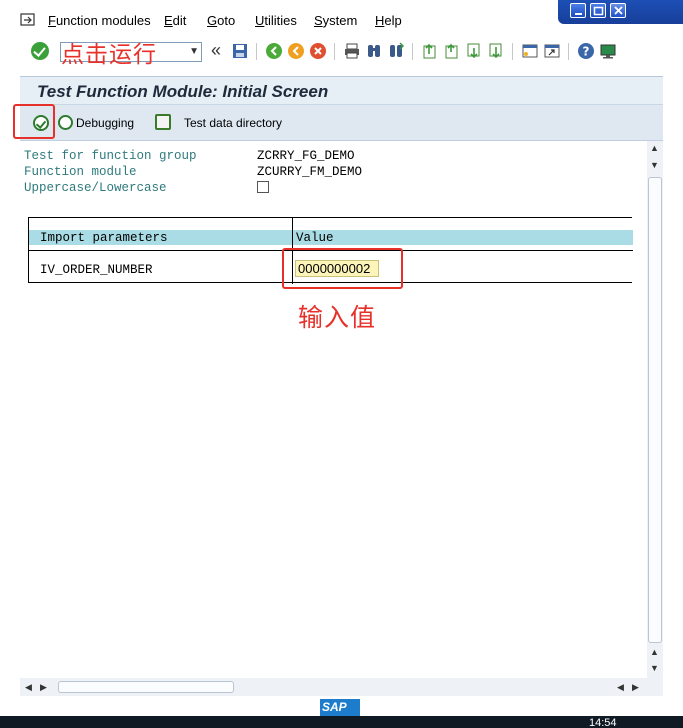 This screenshot has width=683, height=728. What do you see at coordinates (430, 51) in the screenshot?
I see `first-page-icon` at bounding box center [430, 51].